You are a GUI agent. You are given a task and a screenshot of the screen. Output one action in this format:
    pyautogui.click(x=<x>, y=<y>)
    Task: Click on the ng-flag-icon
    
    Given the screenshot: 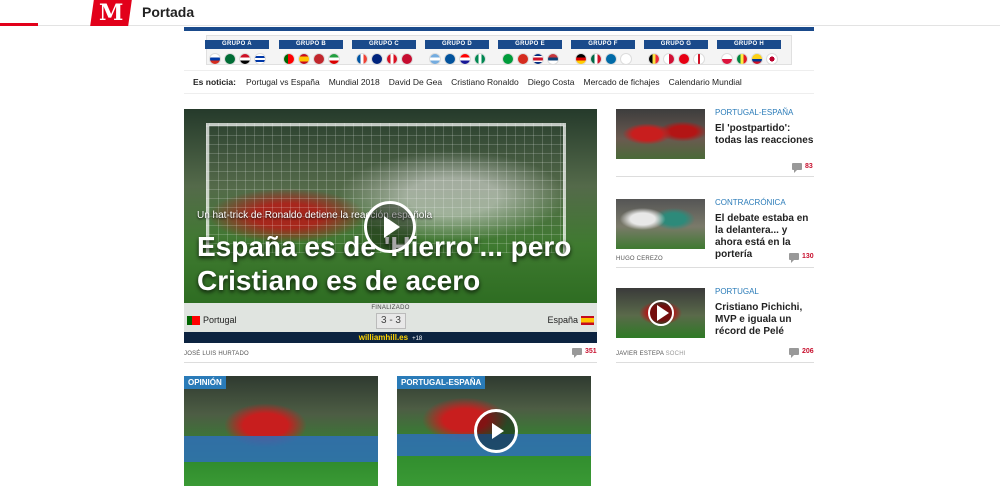 What is the action you would take?
    pyautogui.click(x=479, y=59)
    